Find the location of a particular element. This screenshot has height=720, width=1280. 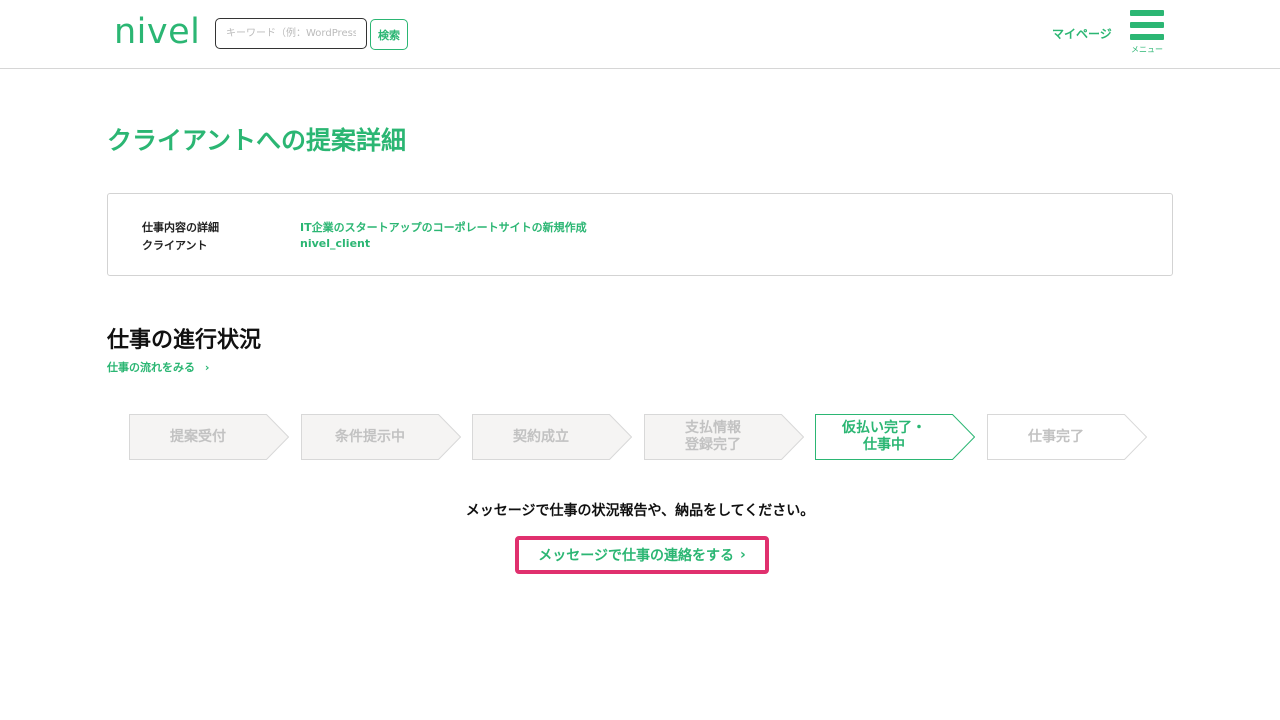

step-label: 条件提示中 is located at coordinates (370, 436).